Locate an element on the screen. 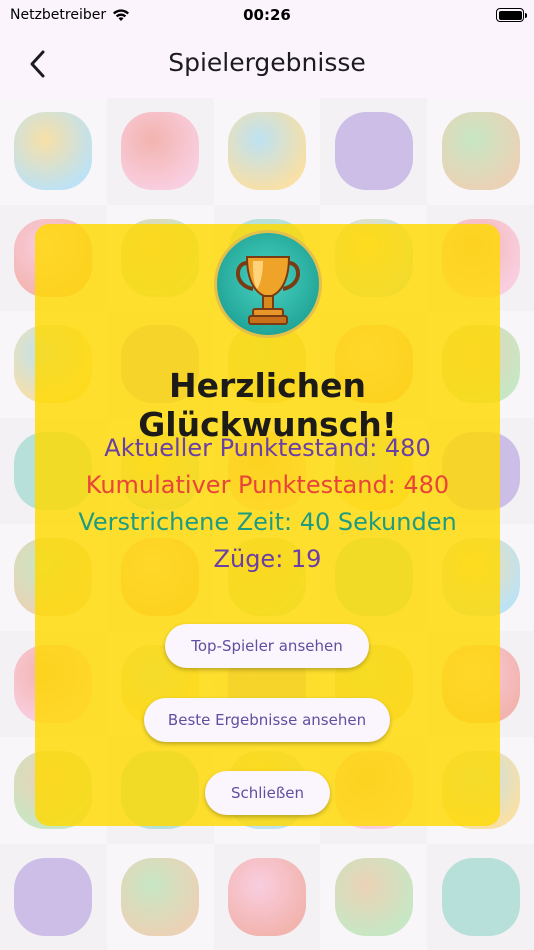 Image resolution: width=534 pixels, height=950 pixels. battery-icon is located at coordinates (511, 15).